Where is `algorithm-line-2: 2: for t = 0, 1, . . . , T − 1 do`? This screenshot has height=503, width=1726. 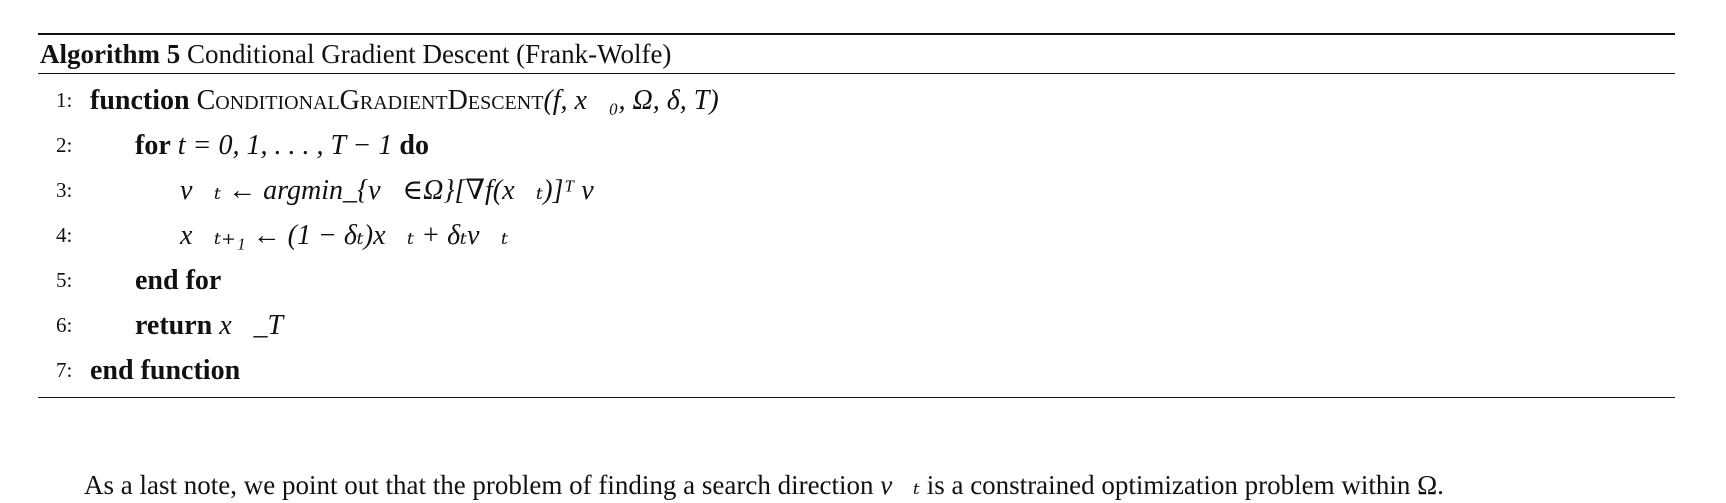
algorithm-line-2: 2: for t = 0, 1, . . . , T − 1 do is located at coordinates (856, 145).